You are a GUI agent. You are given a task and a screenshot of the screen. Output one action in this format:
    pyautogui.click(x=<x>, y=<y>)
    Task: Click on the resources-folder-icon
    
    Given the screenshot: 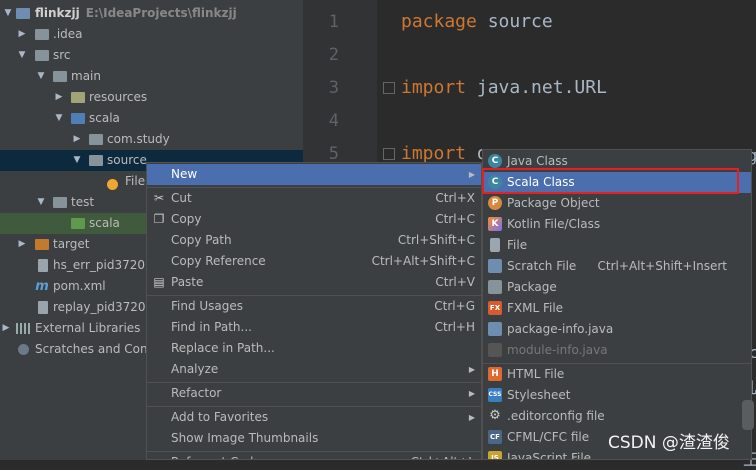 What is the action you would take?
    pyautogui.click(x=78, y=97)
    